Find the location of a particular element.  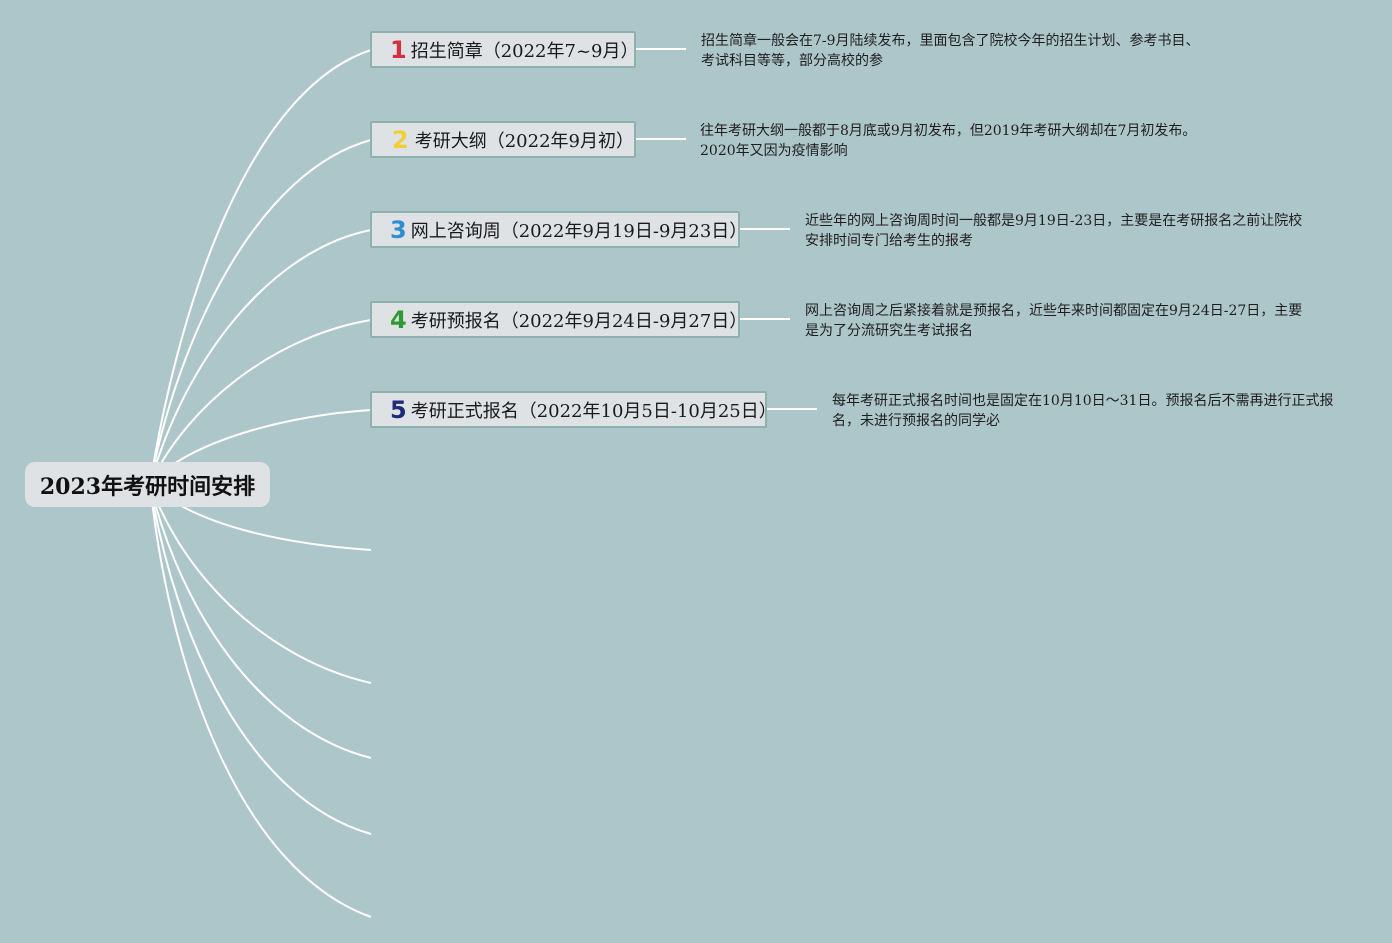

branch-node-4: 4 考研预报名（2022年9月24日-9月27日） is located at coordinates (558, 319).